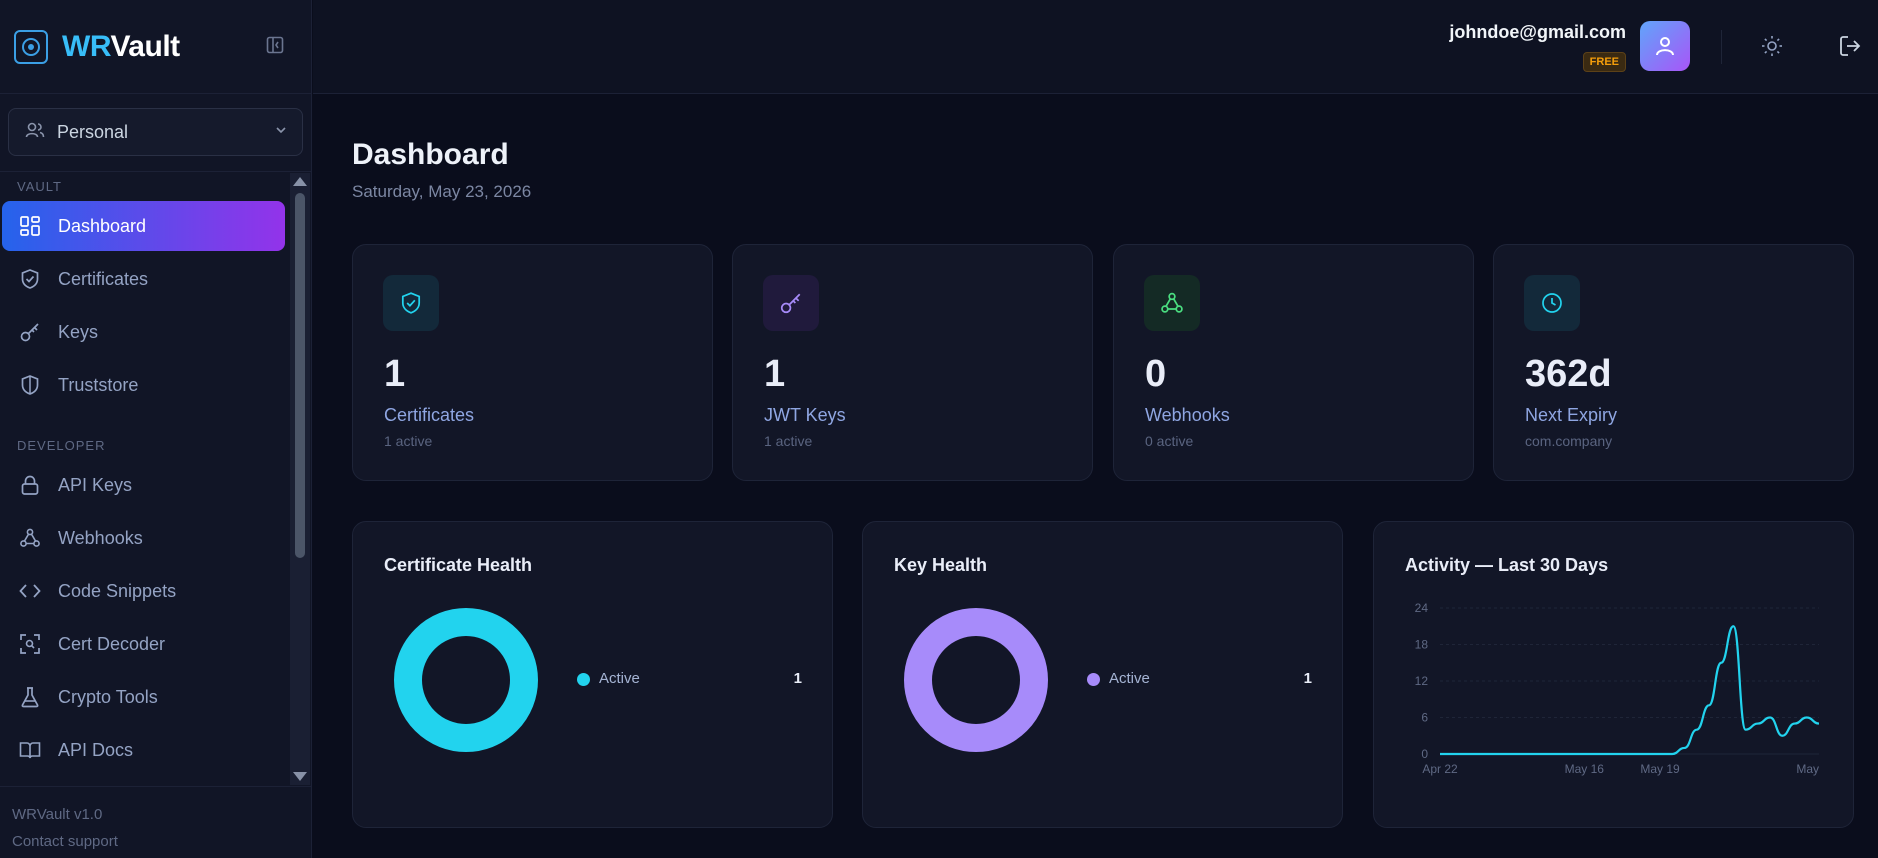 Image resolution: width=1878 pixels, height=858 pixels. Describe the element at coordinates (61, 445) in the screenshot. I see `section-label-developer: DEVELOPER` at that location.